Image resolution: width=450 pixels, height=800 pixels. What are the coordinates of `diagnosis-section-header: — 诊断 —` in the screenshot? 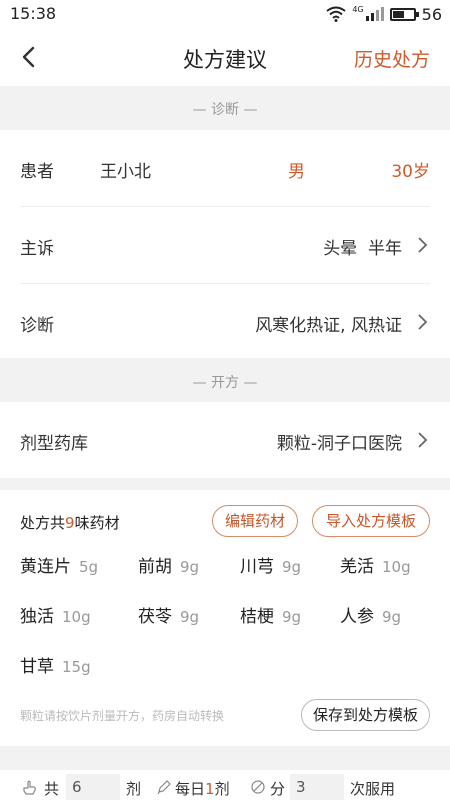 It's located at (225, 110).